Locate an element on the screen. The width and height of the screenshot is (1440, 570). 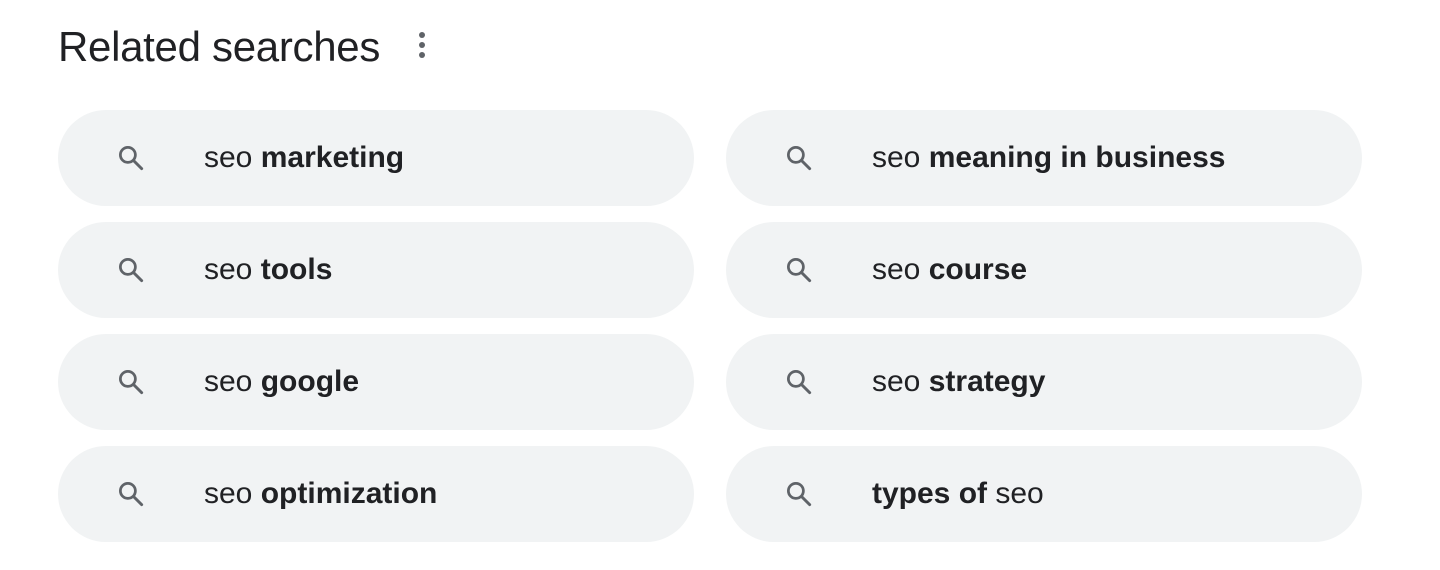
chip-label: seo optimization is located at coordinates (320, 494).